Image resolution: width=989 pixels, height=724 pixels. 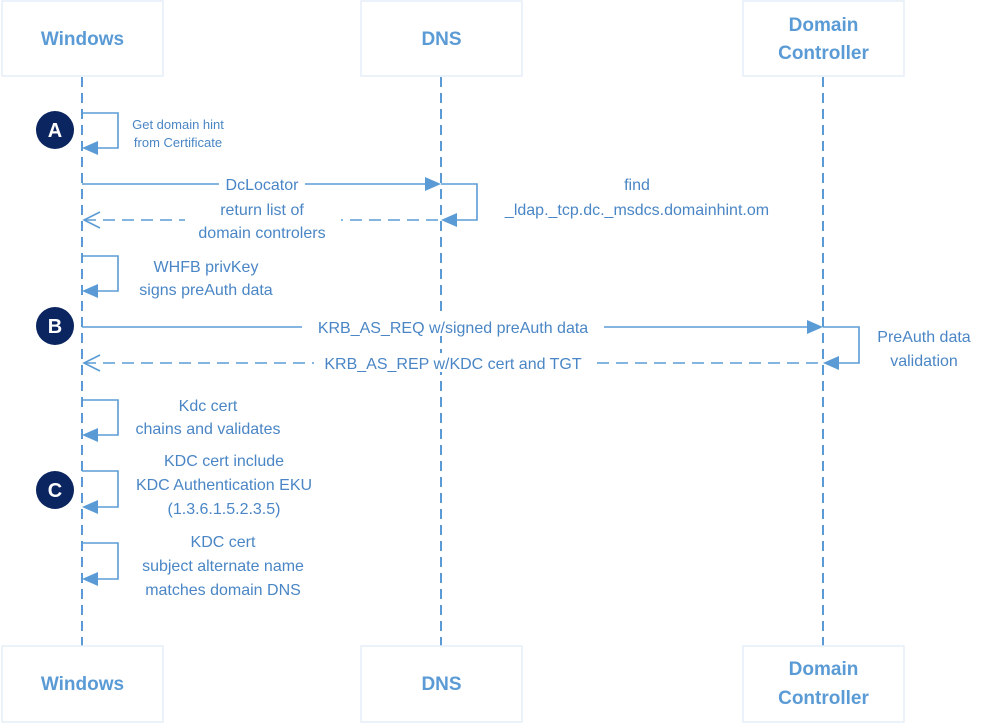 I want to click on badge-b: B, so click(x=55, y=326).